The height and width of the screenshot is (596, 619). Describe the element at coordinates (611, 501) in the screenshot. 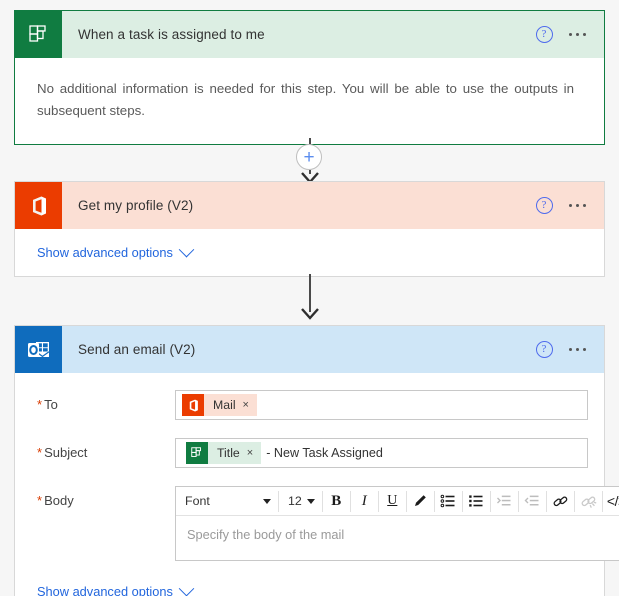

I see `code-view-icon: </>` at that location.